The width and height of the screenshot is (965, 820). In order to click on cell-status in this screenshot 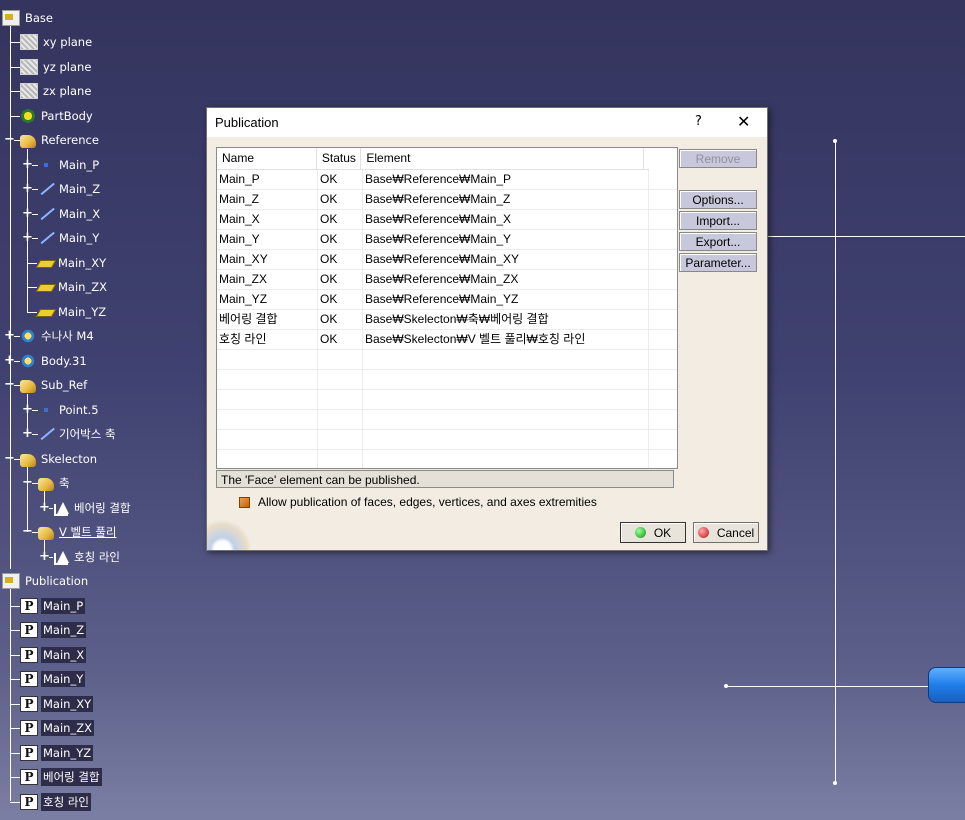, I will do `click(340, 379)`.